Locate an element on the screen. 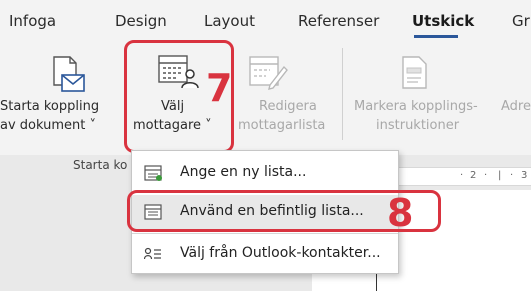 Image resolution: width=531 pixels, height=291 pixels. active-tab-indicator is located at coordinates (436, 36).